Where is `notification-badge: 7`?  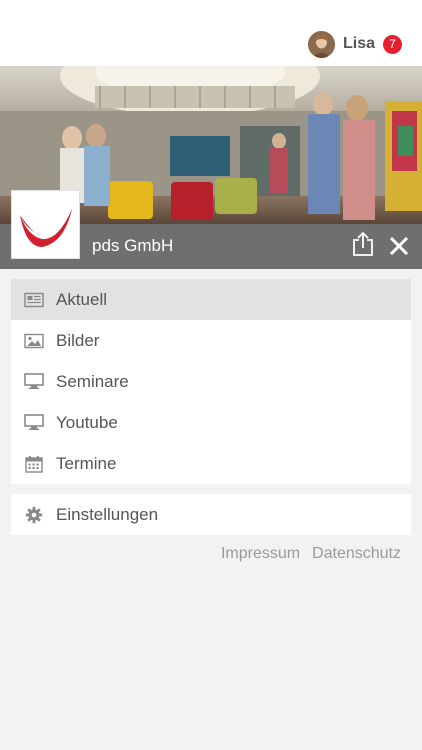 notification-badge: 7 is located at coordinates (392, 44).